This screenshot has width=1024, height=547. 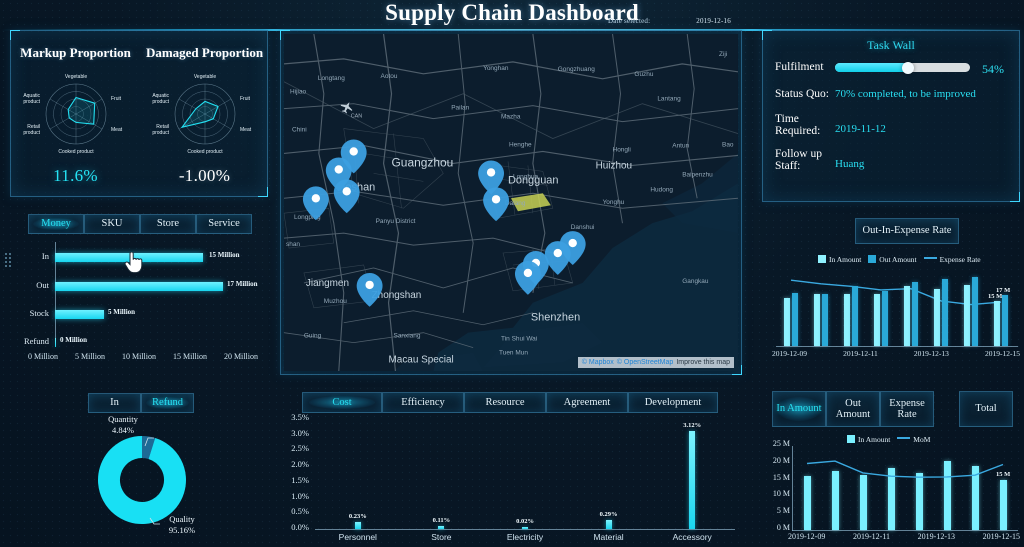 I want to click on cost-x-tick: Electricity, so click(x=525, y=537).